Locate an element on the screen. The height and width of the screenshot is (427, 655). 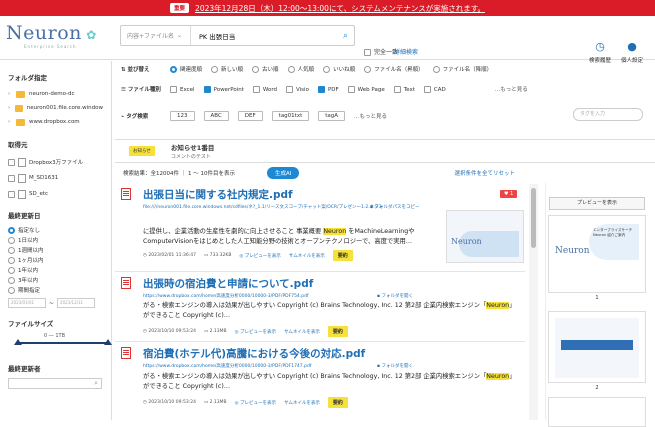
result-thumbnail: Neuron is located at coordinates (485, 236).